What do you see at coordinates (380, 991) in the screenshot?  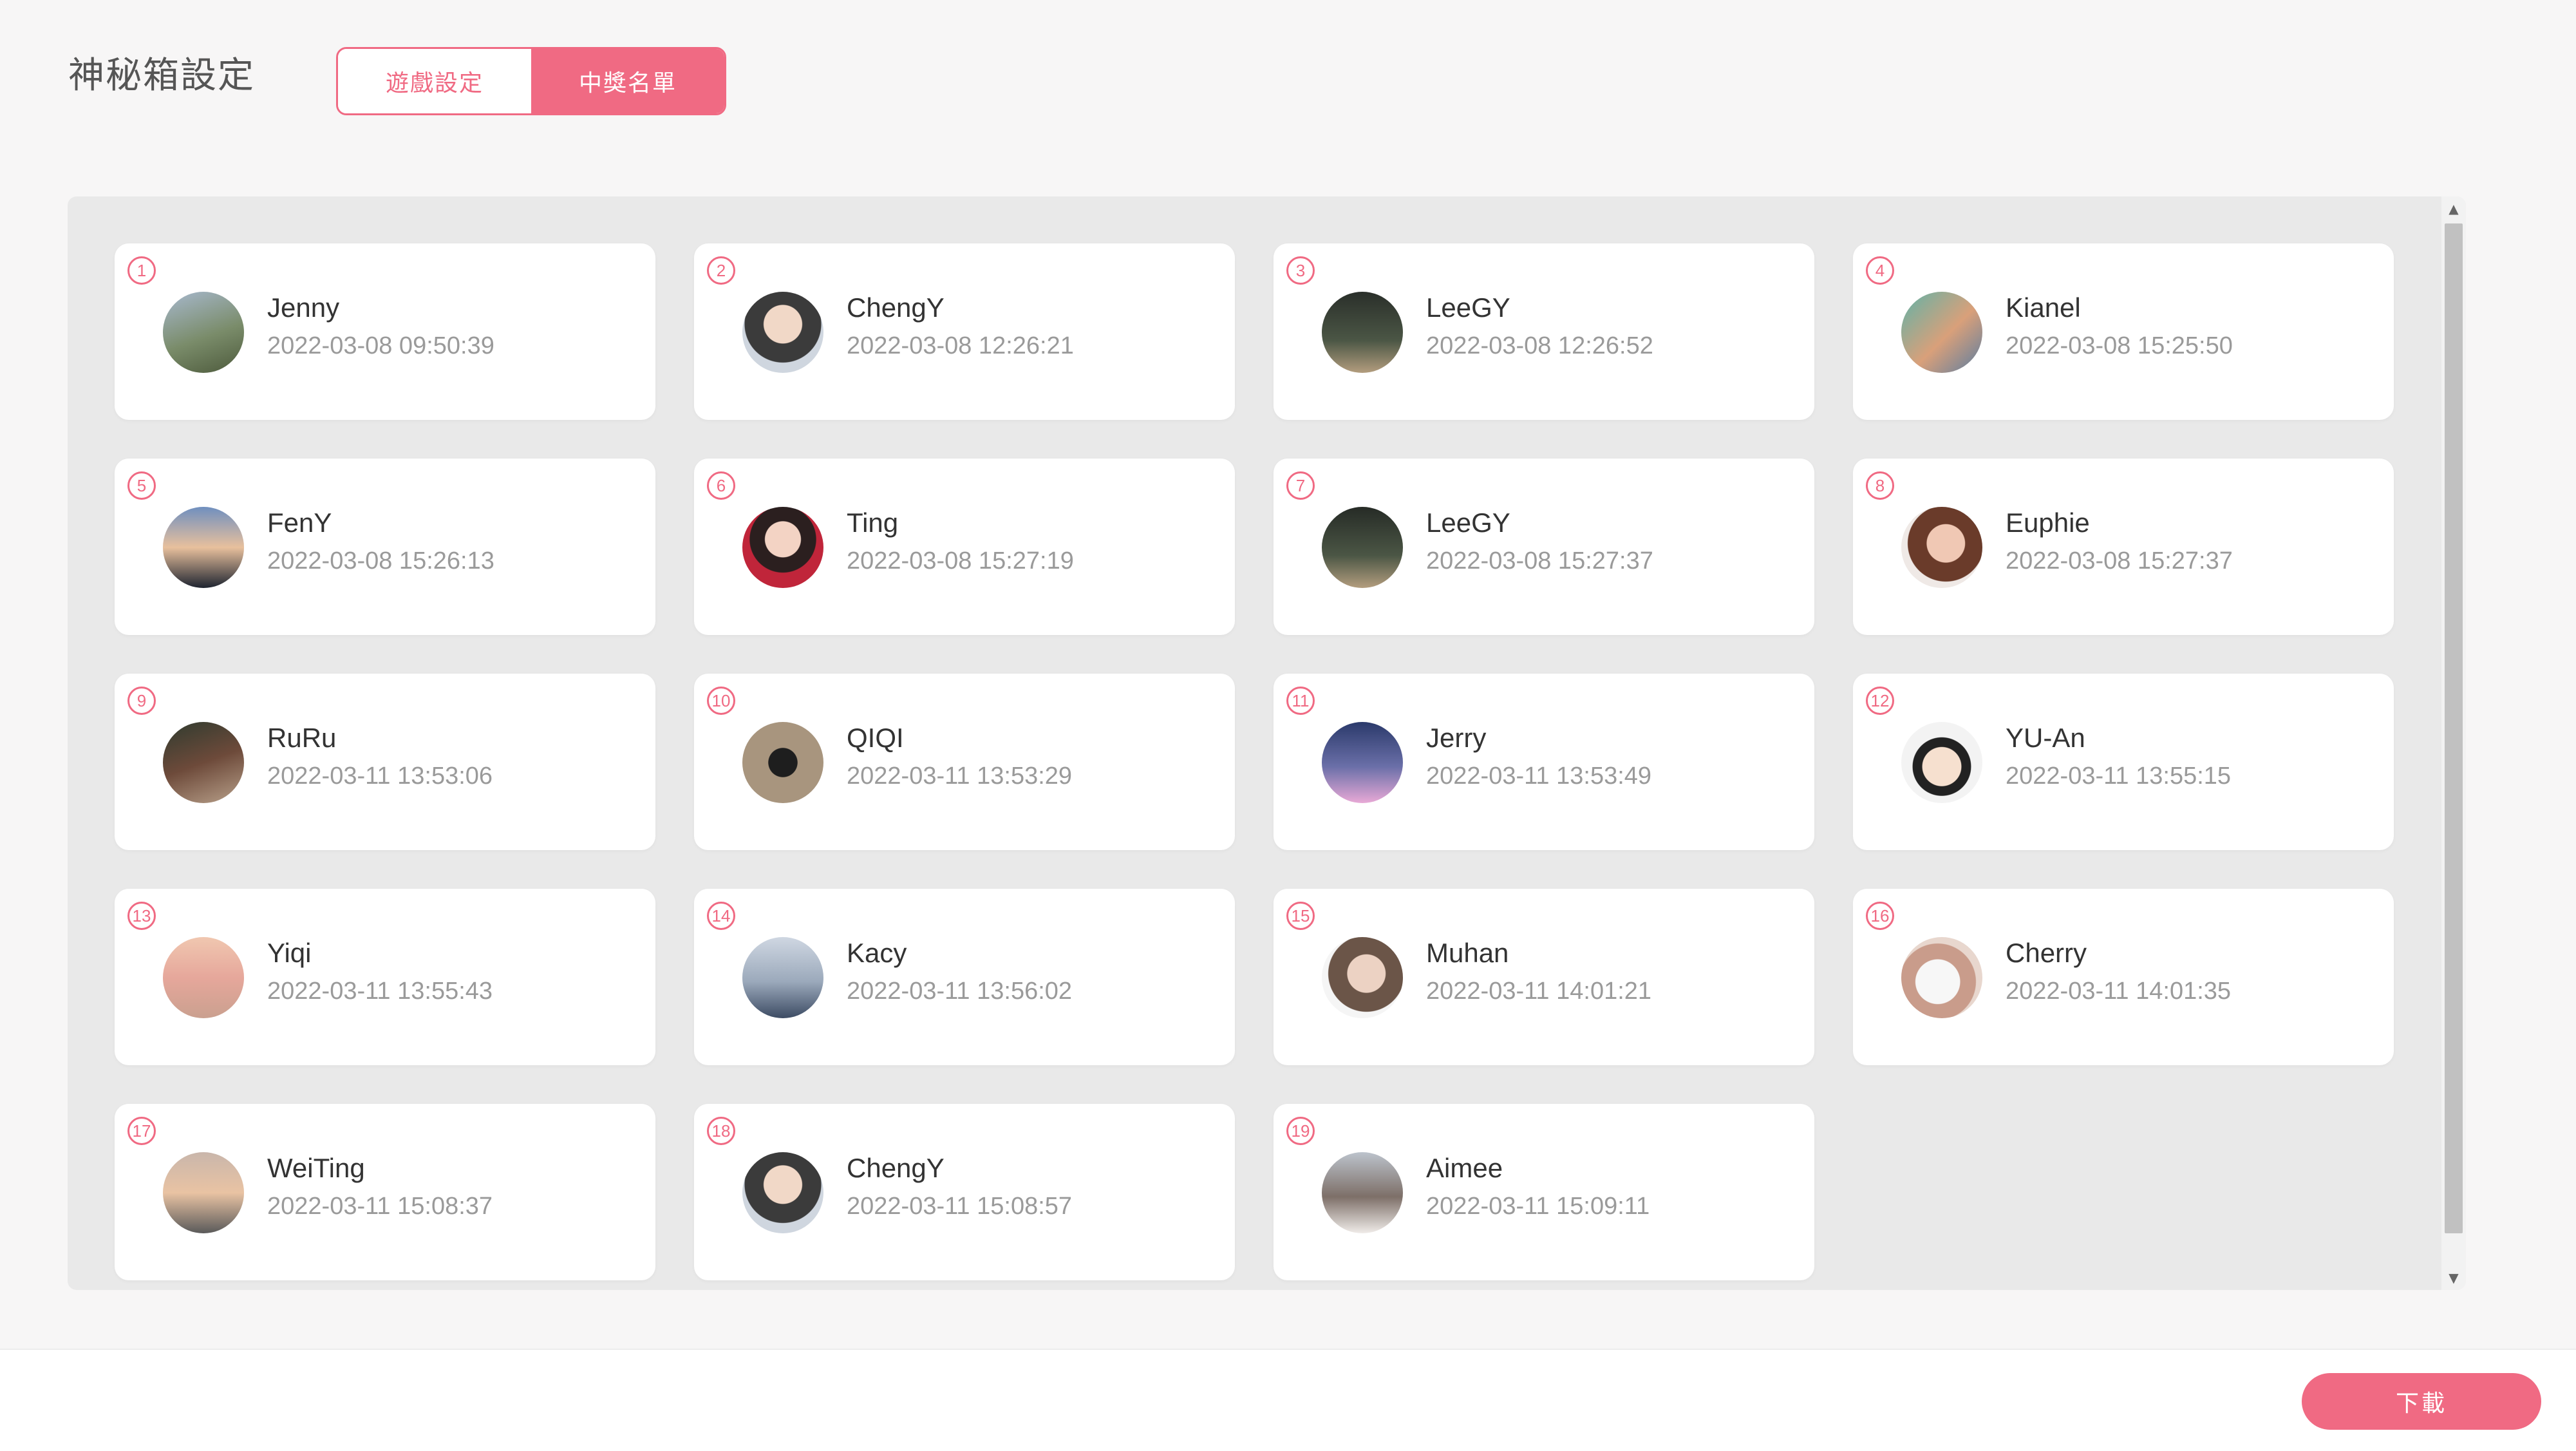 I see `winner-timestamp: 2022-03-11 13:55:43` at bounding box center [380, 991].